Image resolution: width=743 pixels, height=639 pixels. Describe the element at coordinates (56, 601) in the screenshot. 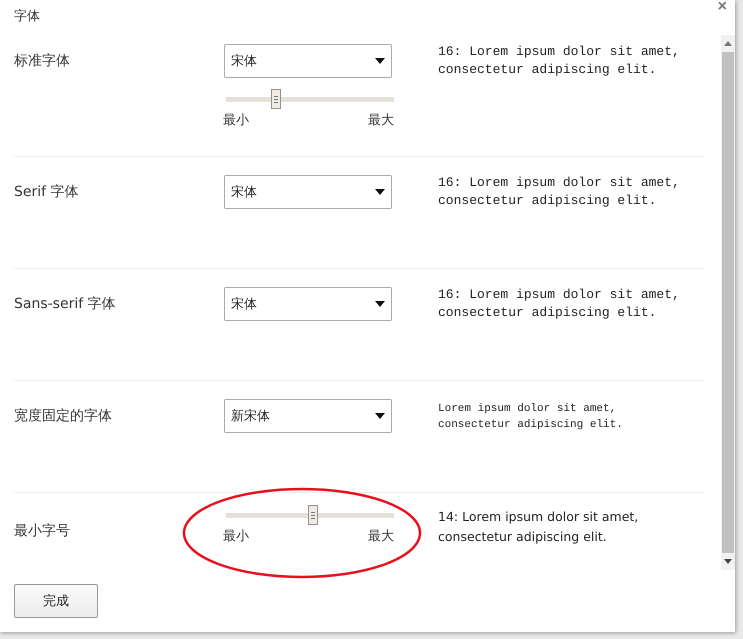

I see `done-button: 完成` at that location.